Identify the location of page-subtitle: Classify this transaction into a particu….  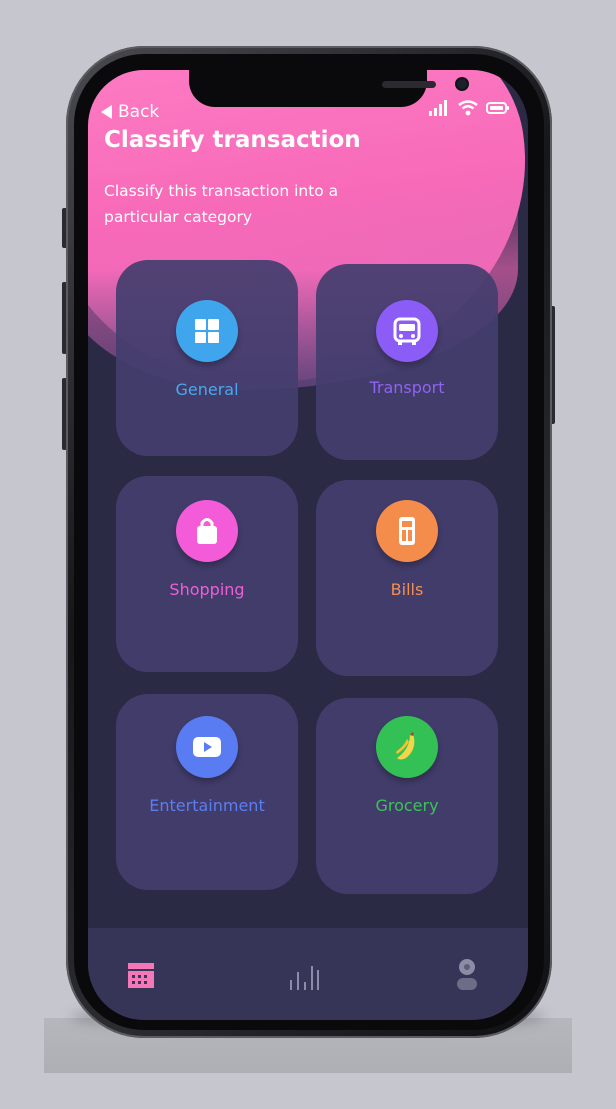
(221, 204).